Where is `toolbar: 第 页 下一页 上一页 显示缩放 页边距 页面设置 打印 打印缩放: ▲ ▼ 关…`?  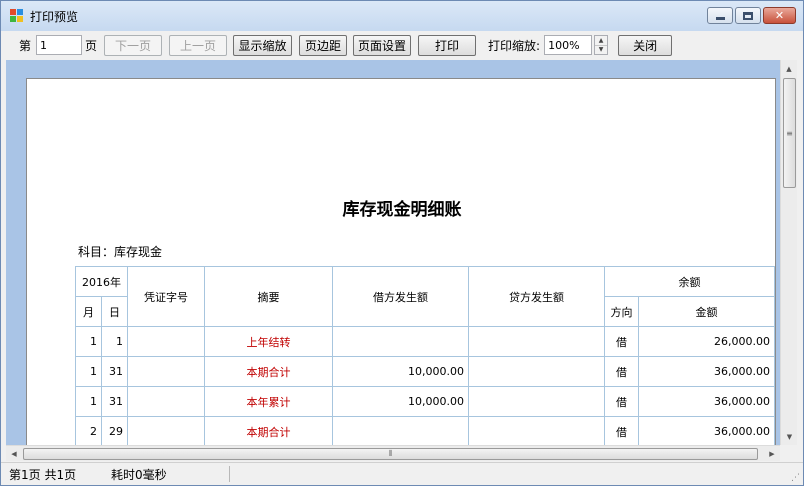
toolbar: 第 页 下一页 上一页 显示缩放 页边距 页面设置 打印 打印缩放: ▲ ▼ 关… is located at coordinates (402, 45).